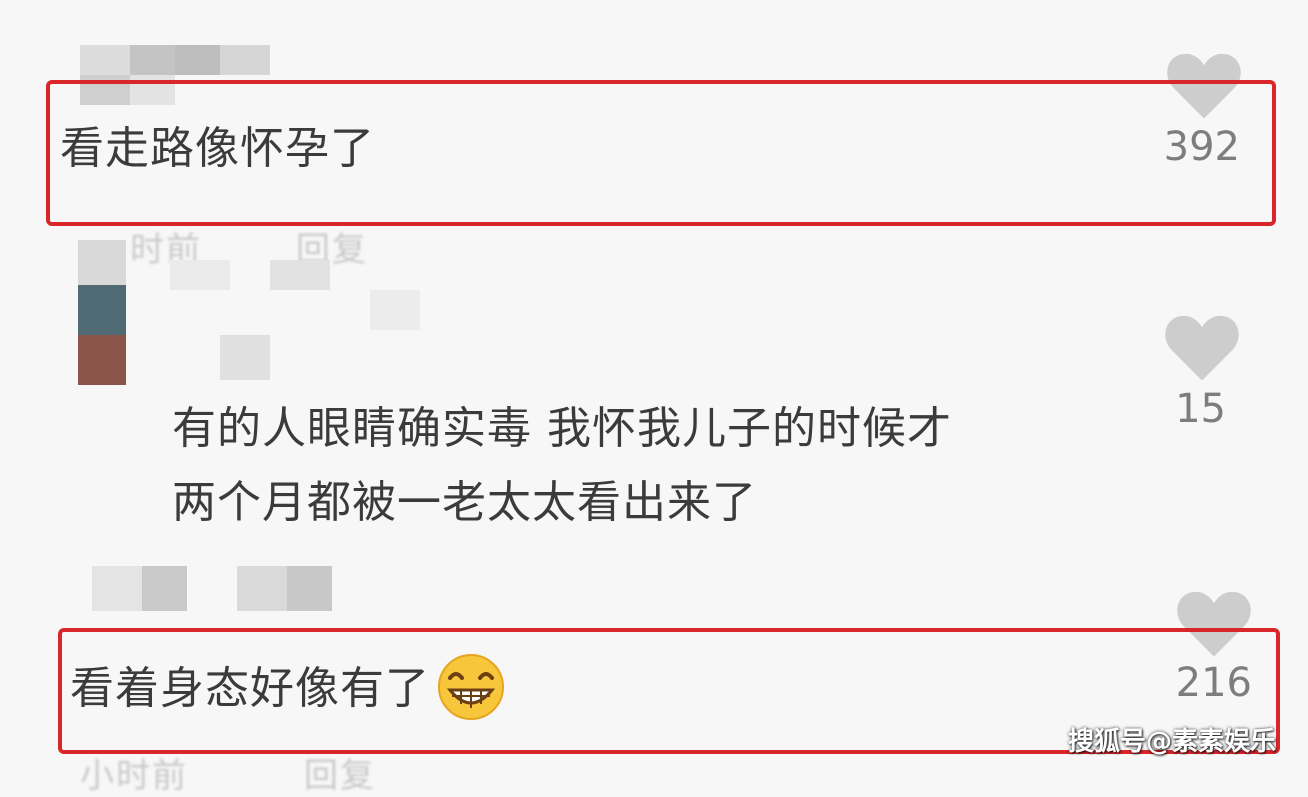 This screenshot has width=1308, height=797. Describe the element at coordinates (562, 428) in the screenshot. I see `comment-text-2-line1: 有的人眼睛确实毒 我怀我儿子的时候才` at that location.